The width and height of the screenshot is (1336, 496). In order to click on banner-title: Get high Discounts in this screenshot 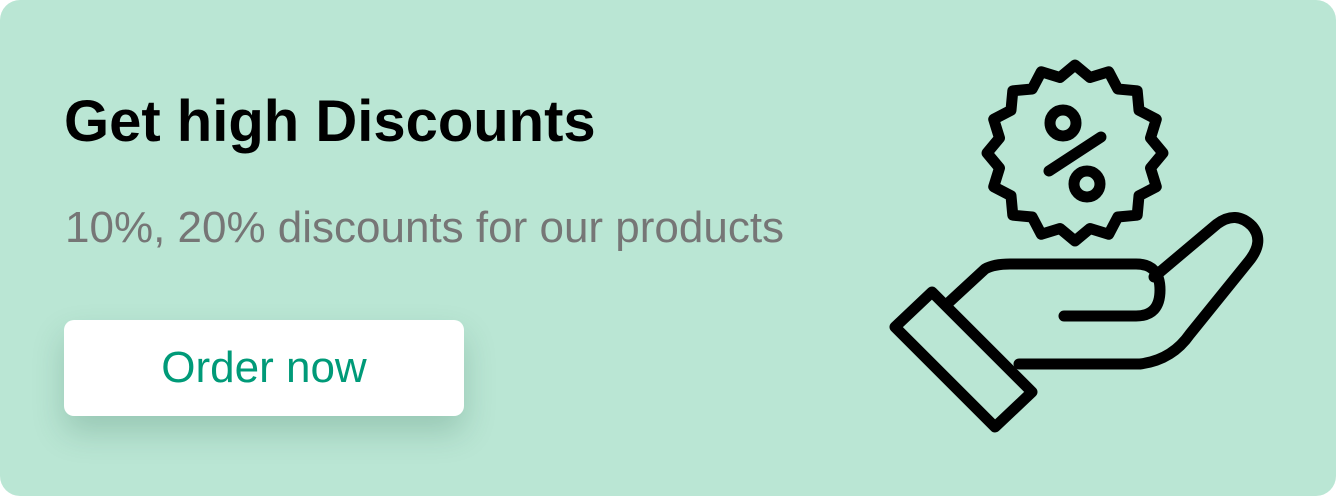, I will do `click(330, 121)`.